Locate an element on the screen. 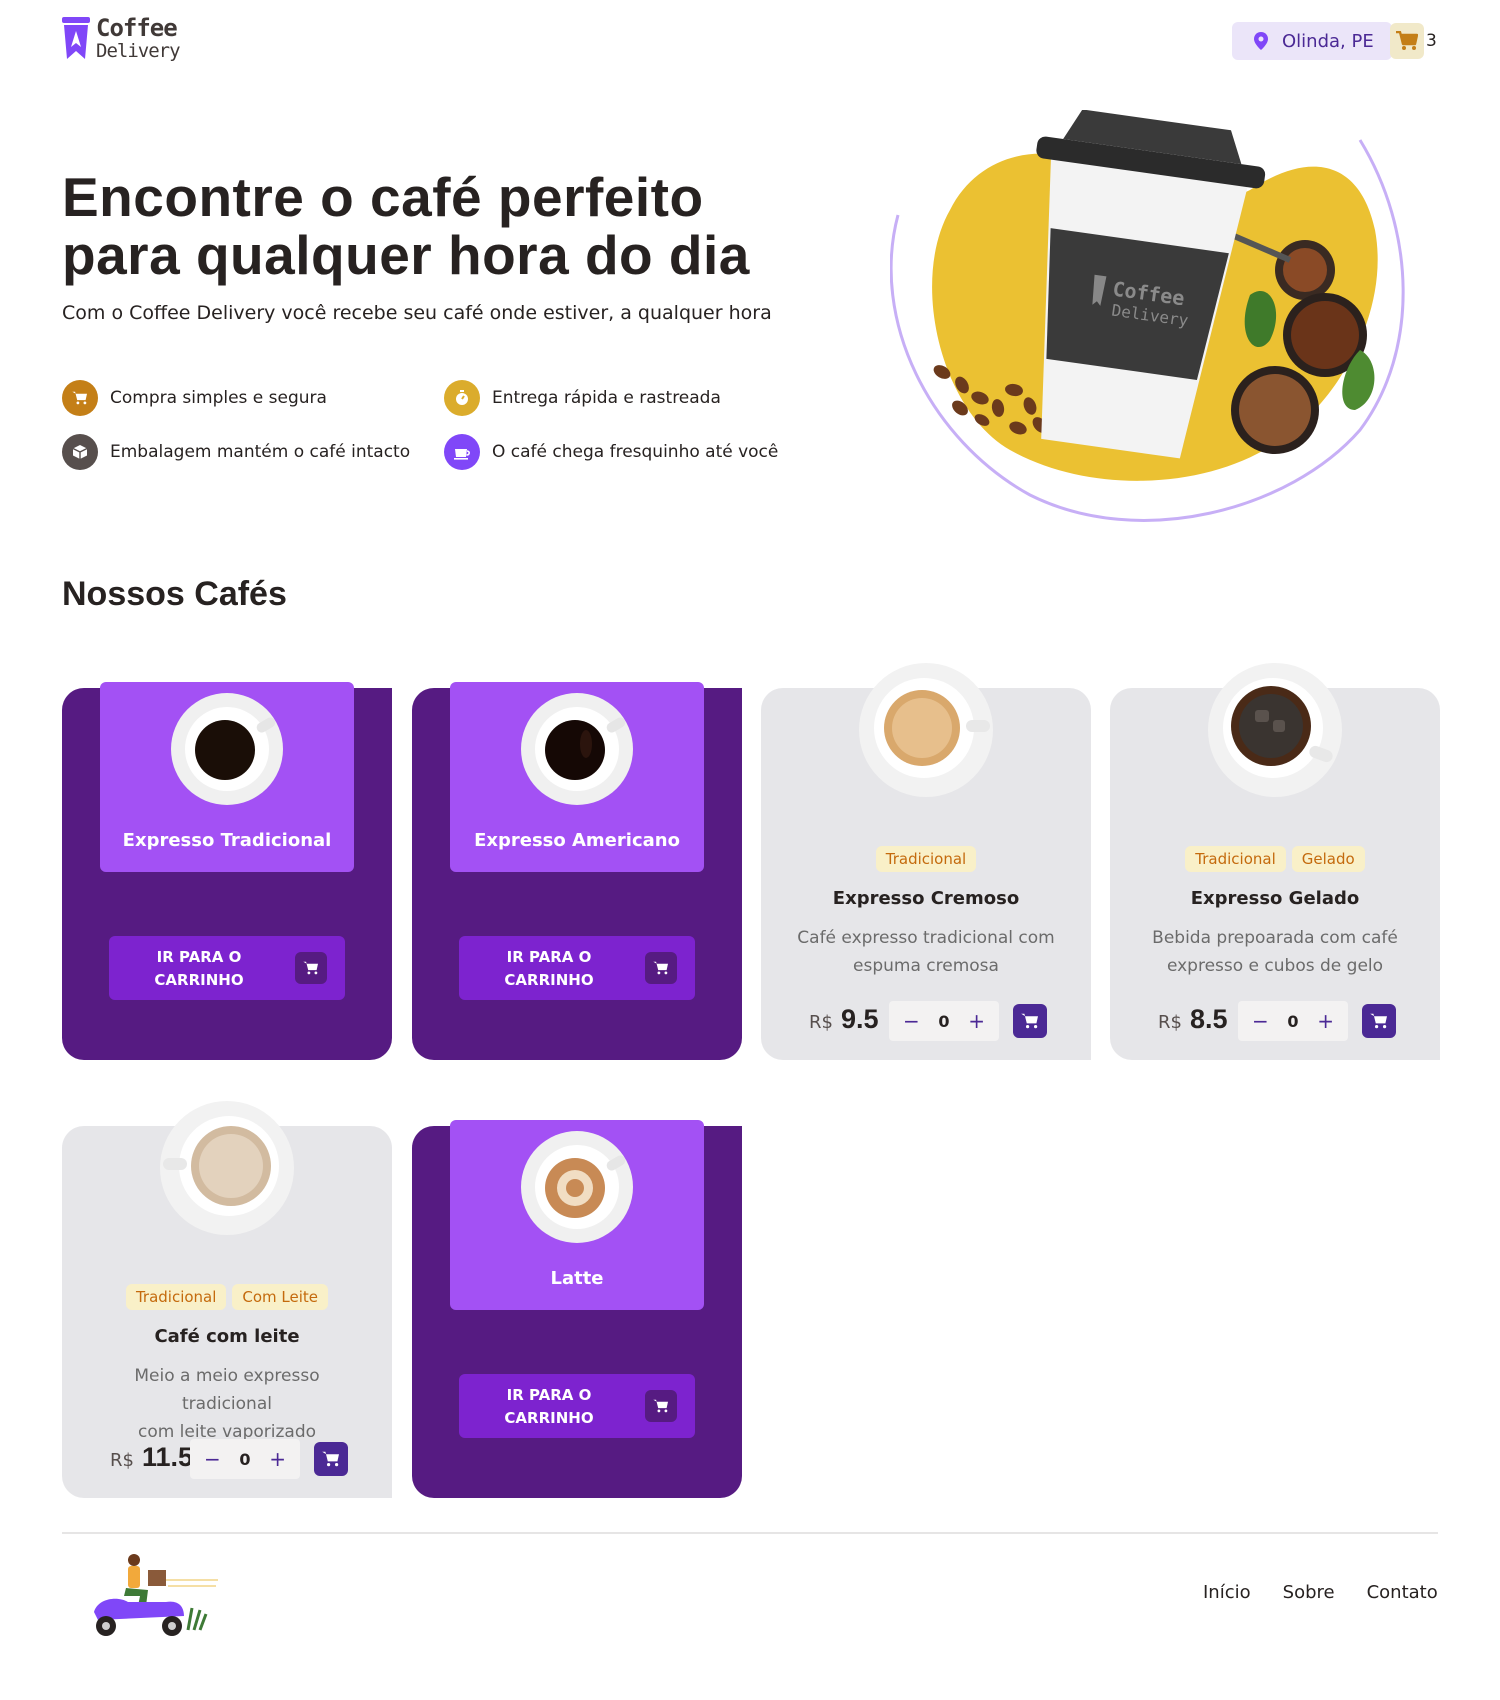 Image resolution: width=1500 pixels, height=1700 pixels. timer-icon is located at coordinates (462, 398).